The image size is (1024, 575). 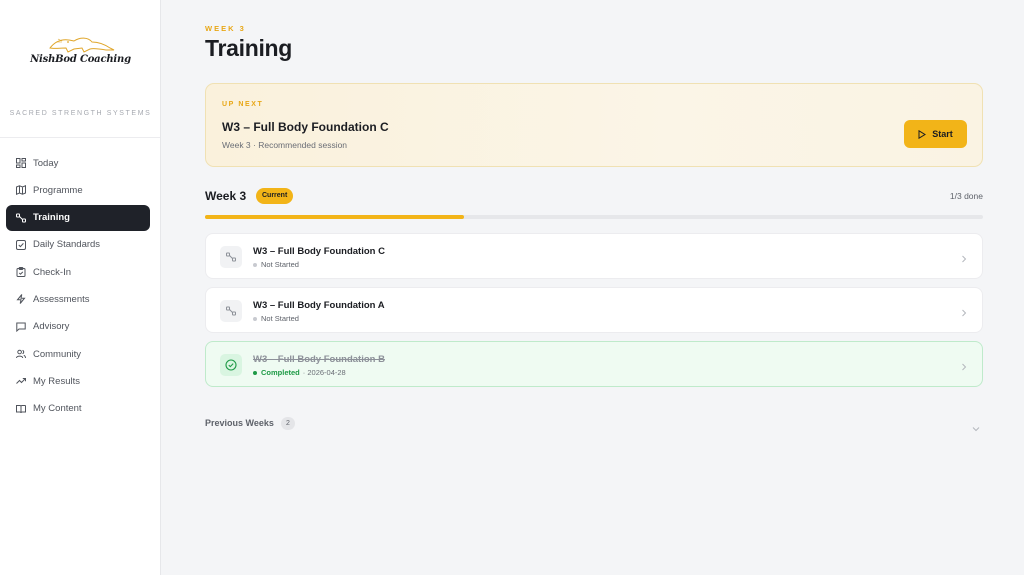 I want to click on page-title: Training, so click(x=249, y=48).